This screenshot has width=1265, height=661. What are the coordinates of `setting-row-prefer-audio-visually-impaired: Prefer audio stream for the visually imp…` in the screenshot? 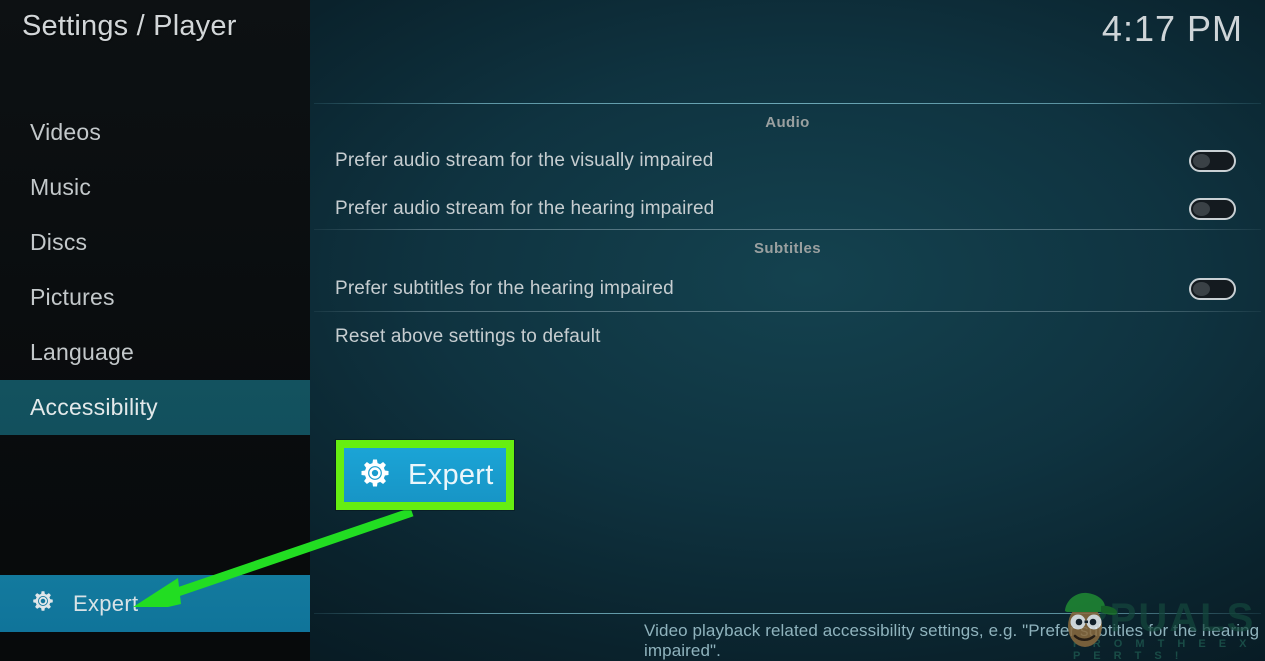 It's located at (787, 161).